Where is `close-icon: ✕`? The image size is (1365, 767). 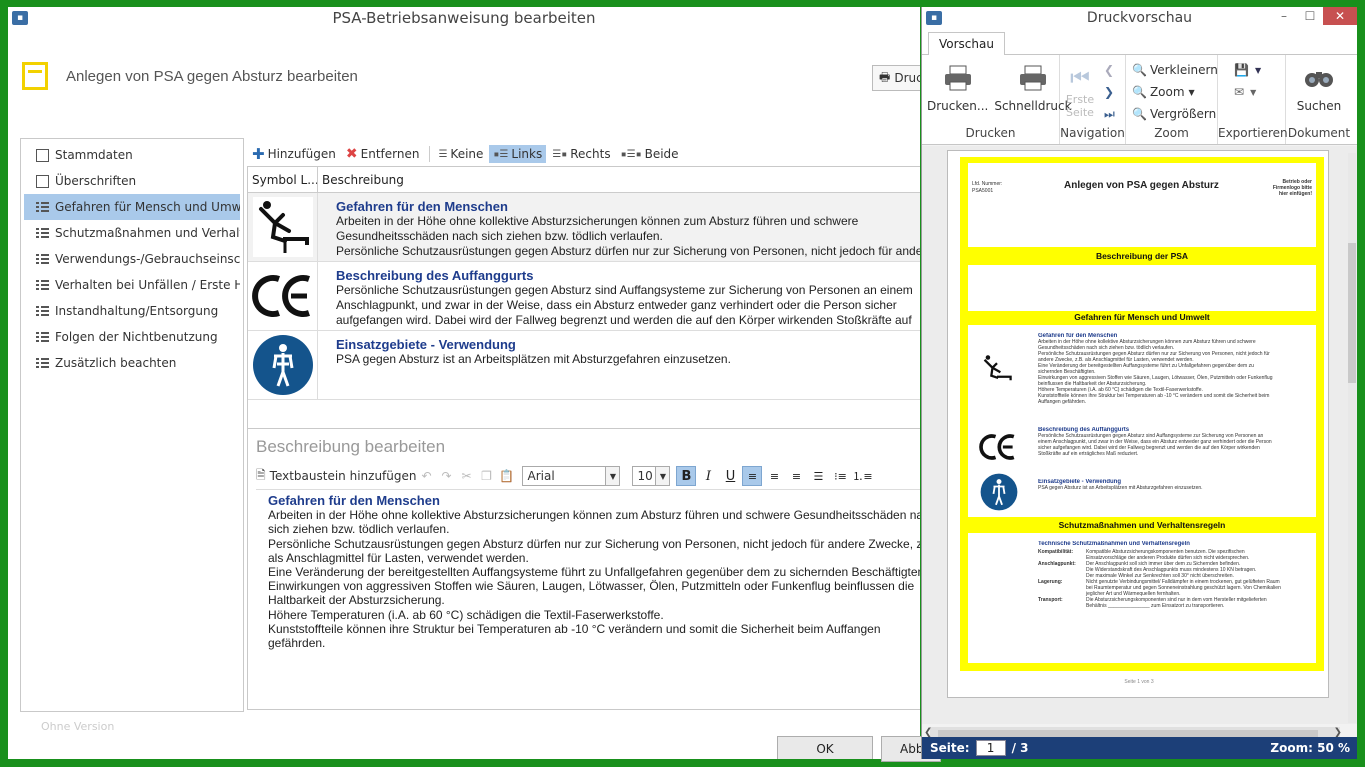 close-icon: ✕ is located at coordinates (1340, 16).